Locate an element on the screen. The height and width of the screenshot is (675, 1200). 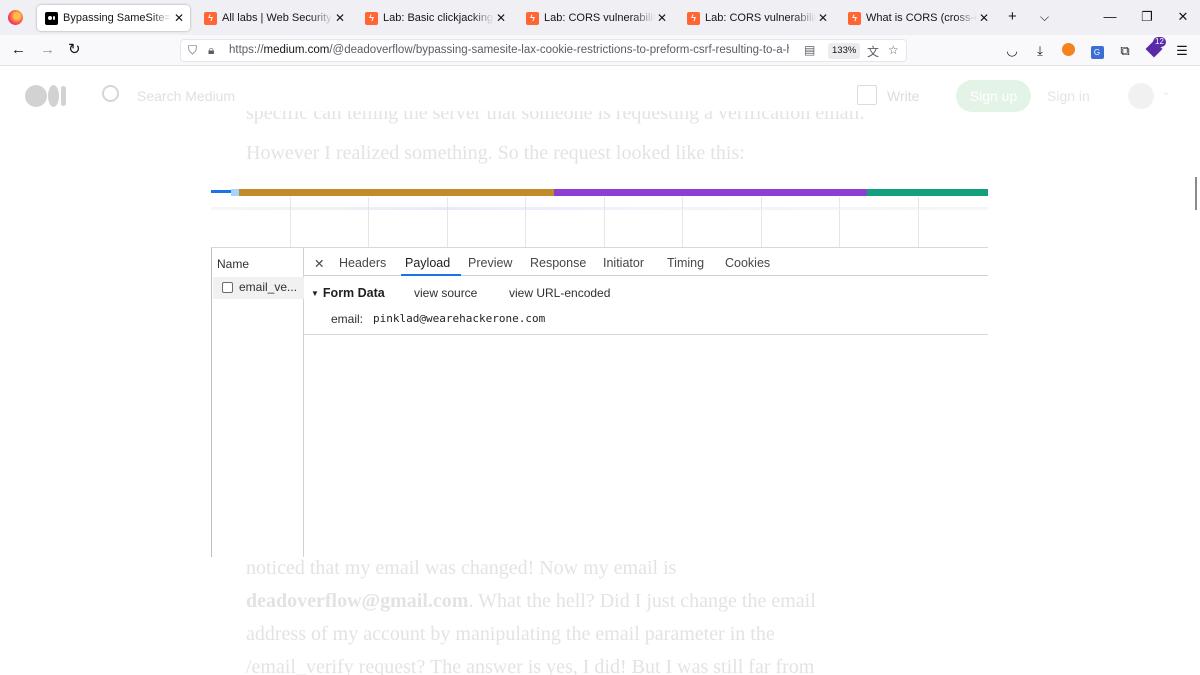
back-arrow-icon: ← is located at coordinates (18, 50).